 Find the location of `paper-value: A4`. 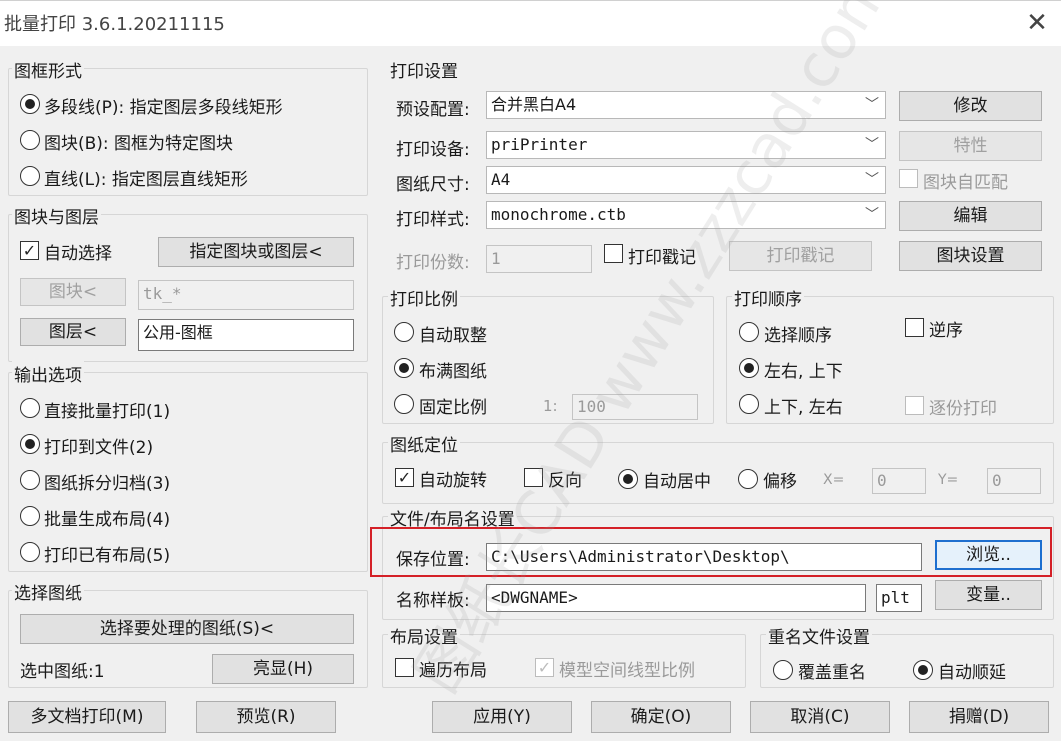

paper-value: A4 is located at coordinates (501, 179).